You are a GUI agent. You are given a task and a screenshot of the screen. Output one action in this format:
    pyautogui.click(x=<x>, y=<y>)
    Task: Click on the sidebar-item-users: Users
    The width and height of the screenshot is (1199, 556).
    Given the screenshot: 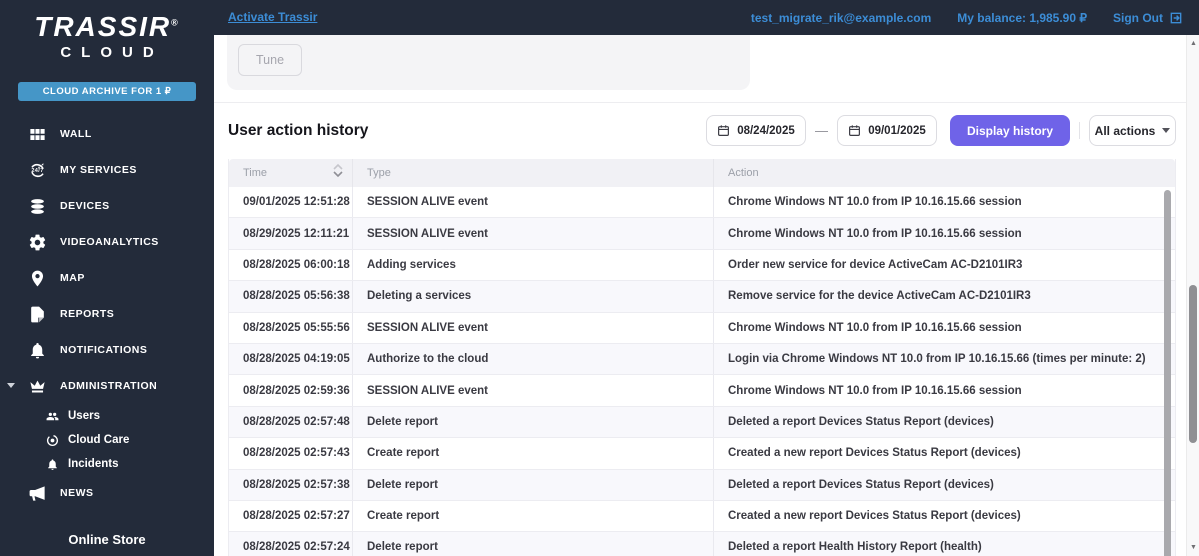 What is the action you would take?
    pyautogui.click(x=107, y=416)
    